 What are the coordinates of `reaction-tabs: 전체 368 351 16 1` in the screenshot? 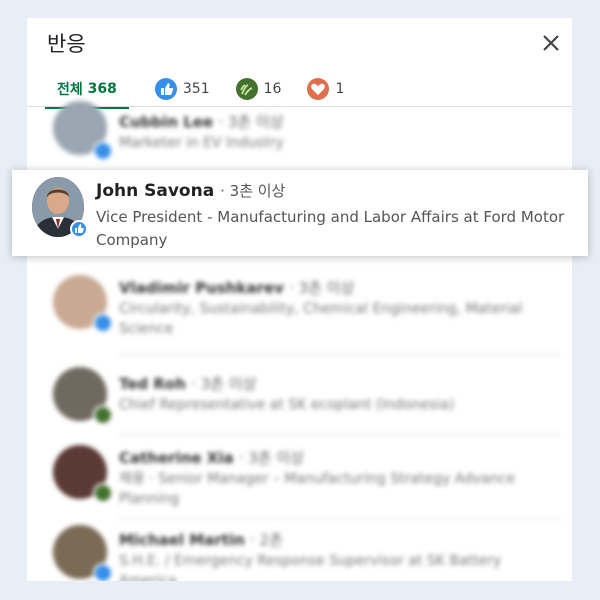 It's located at (207, 90).